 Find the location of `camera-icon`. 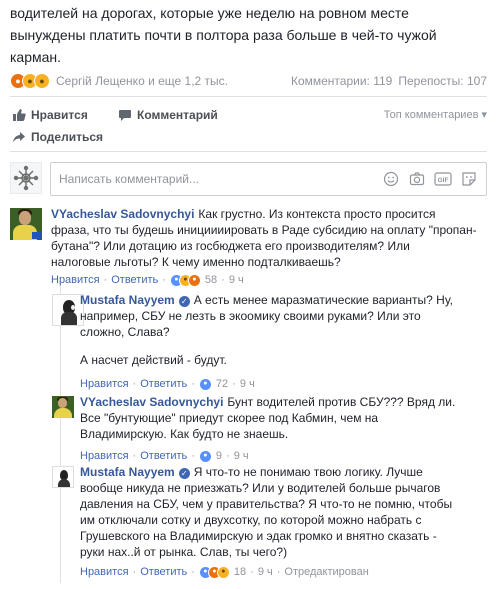

camera-icon is located at coordinates (417, 179).